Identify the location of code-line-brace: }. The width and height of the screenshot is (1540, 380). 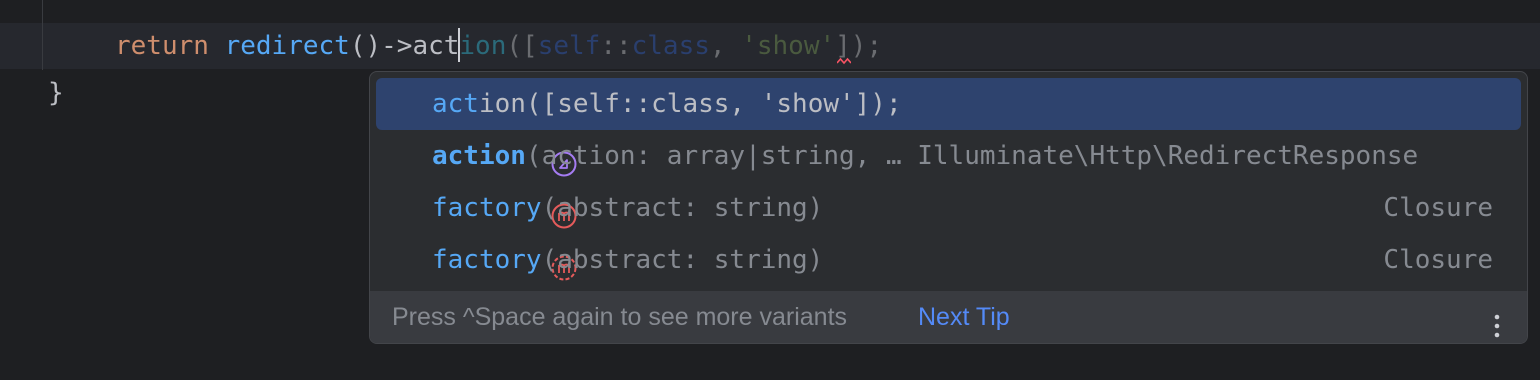
(56, 93).